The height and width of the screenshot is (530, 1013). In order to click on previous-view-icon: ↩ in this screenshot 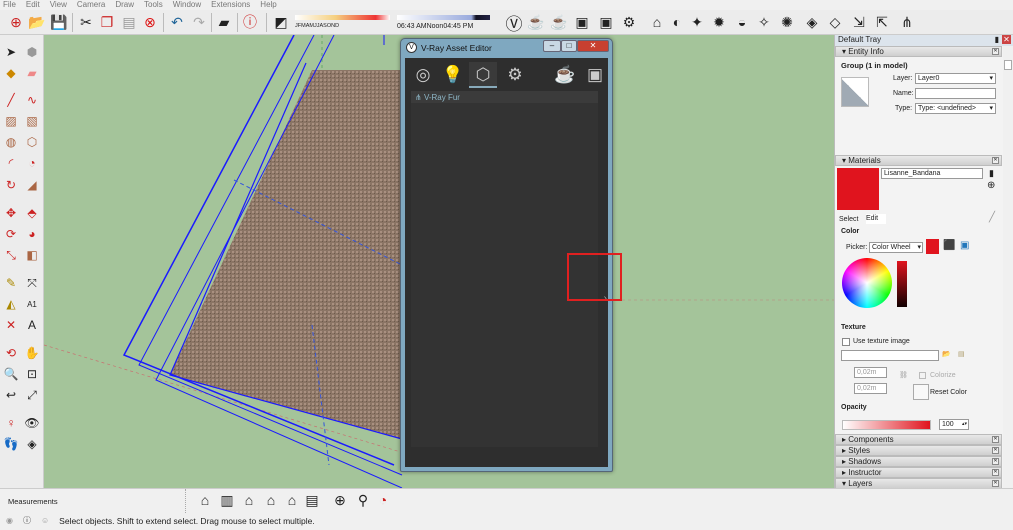, I will do `click(11, 395)`.